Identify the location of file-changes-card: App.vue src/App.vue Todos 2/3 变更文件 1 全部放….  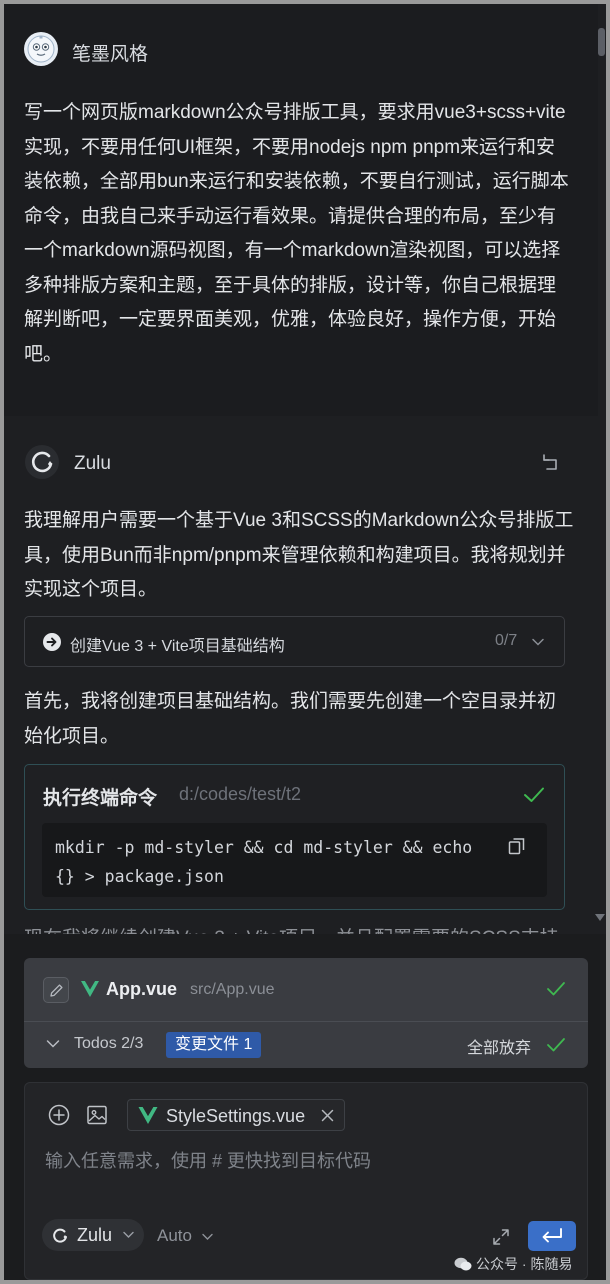
(306, 1013).